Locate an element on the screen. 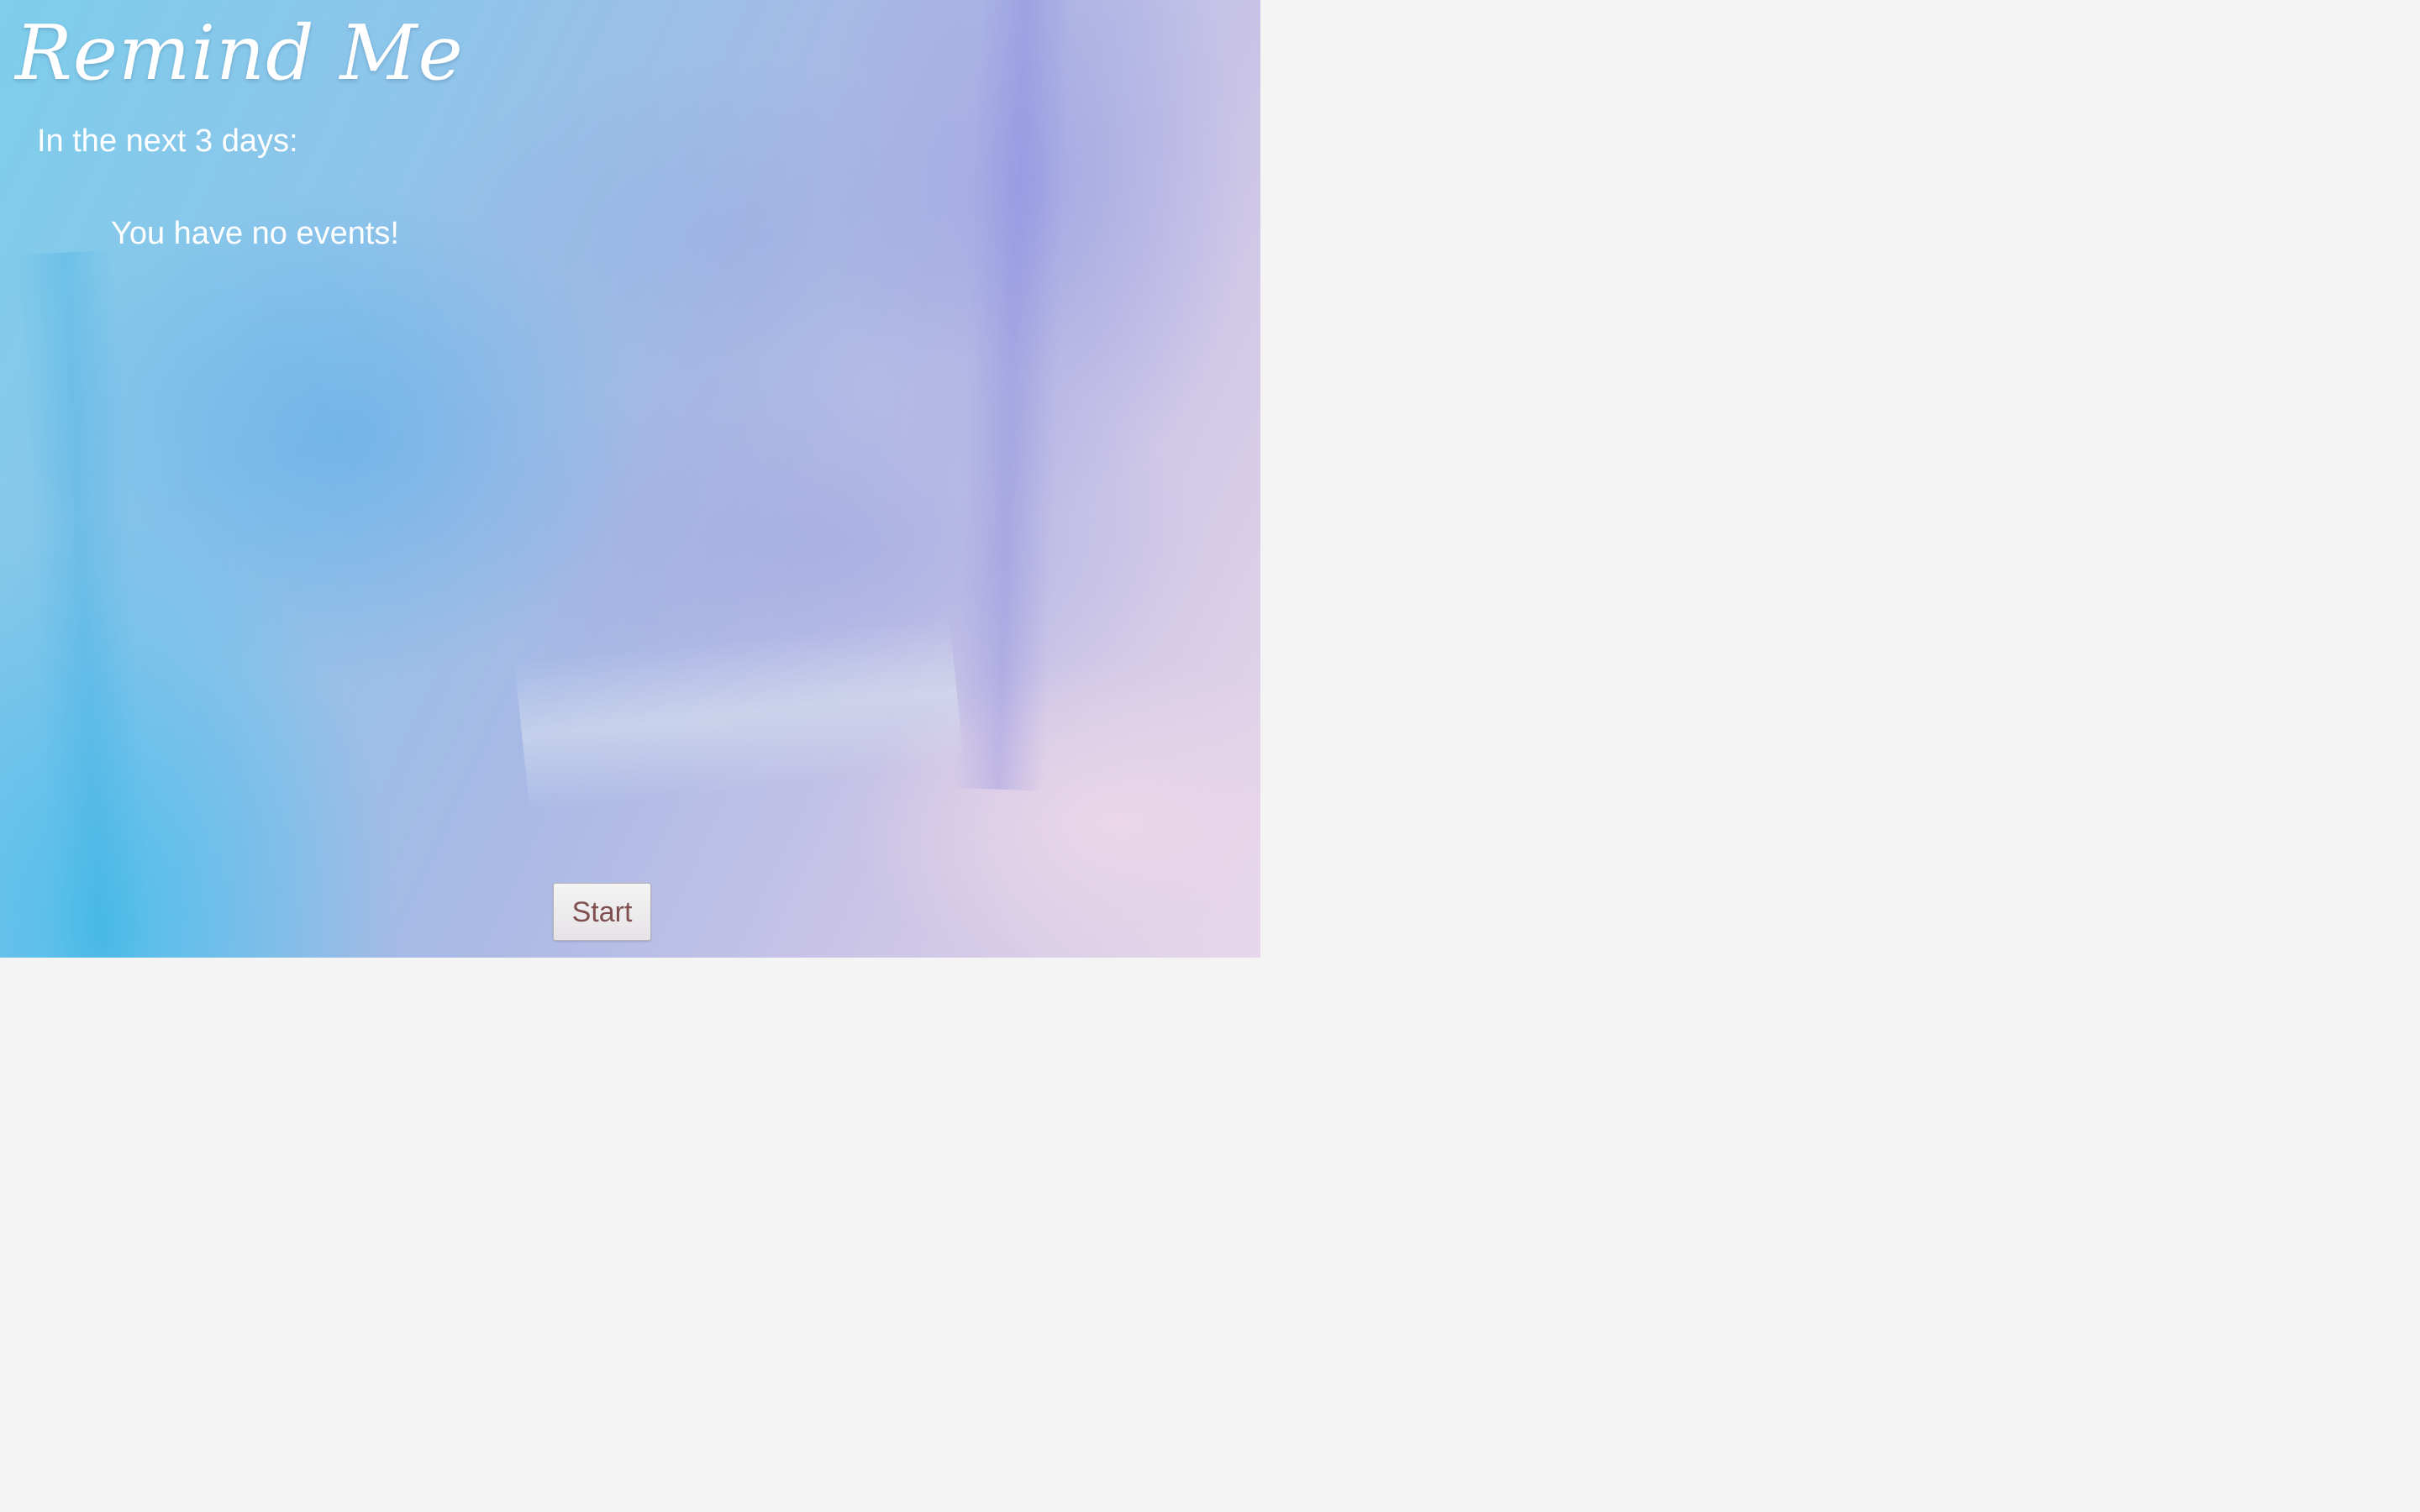 Image resolution: width=2420 pixels, height=1512 pixels. upcoming-events-heading: In the next 3 days: is located at coordinates (167, 141).